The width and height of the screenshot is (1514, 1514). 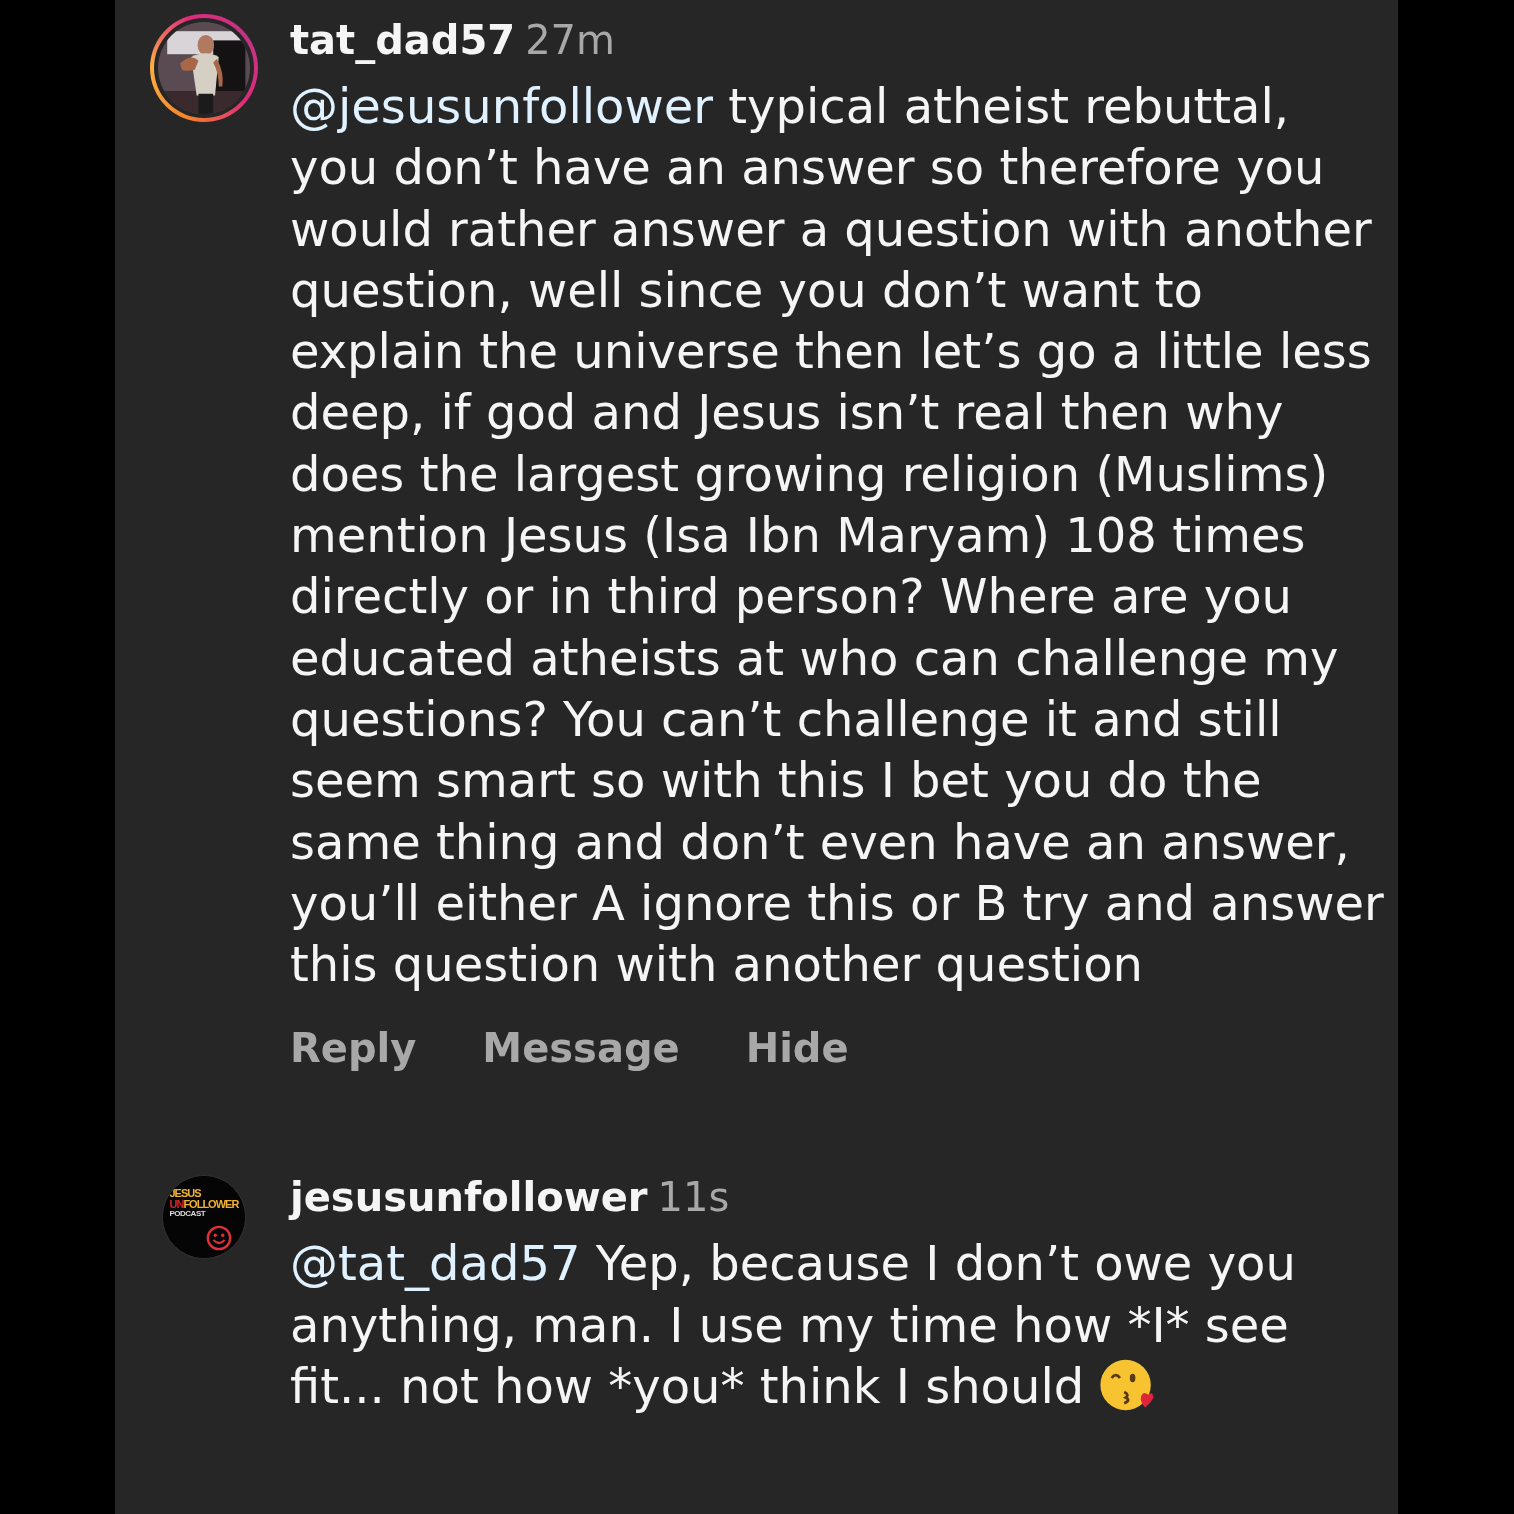 What do you see at coordinates (693, 1197) in the screenshot?
I see `timestamp: 11s` at bounding box center [693, 1197].